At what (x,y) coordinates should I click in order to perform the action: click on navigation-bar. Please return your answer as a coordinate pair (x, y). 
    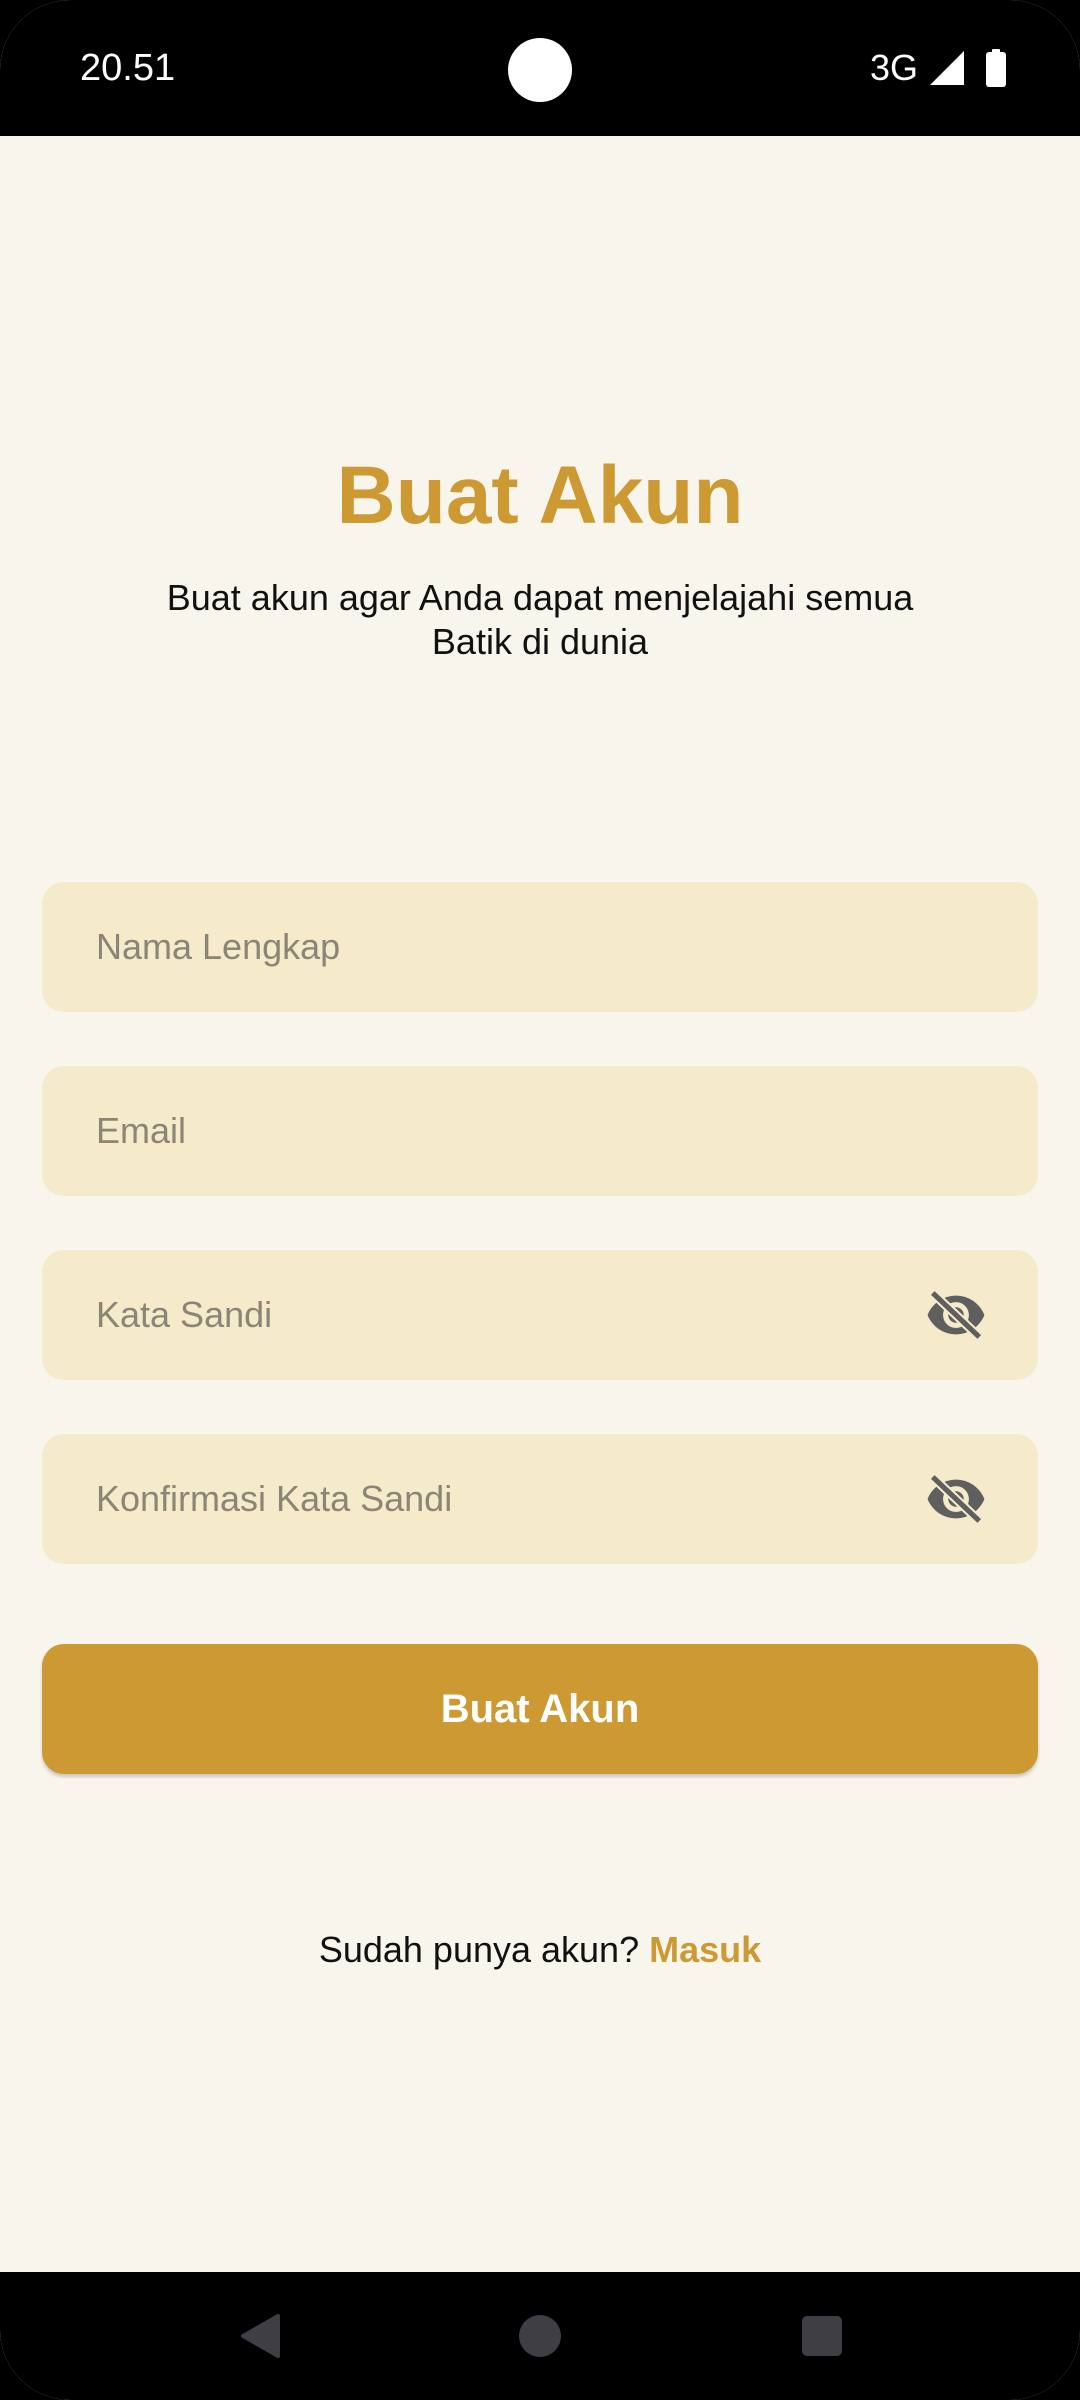
    Looking at the image, I should click on (540, 2336).